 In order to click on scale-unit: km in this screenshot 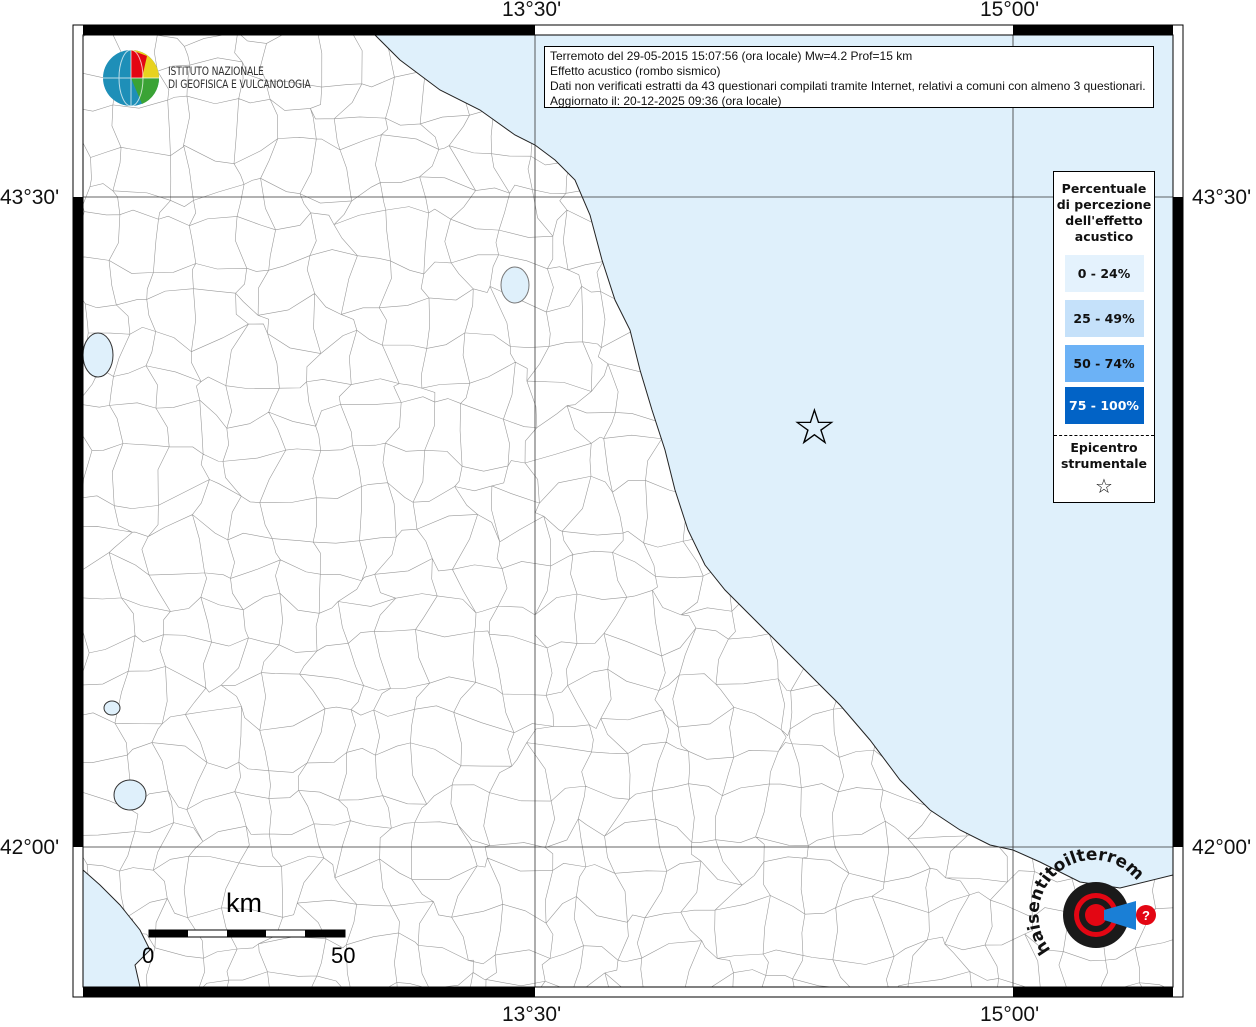, I will do `click(244, 903)`.